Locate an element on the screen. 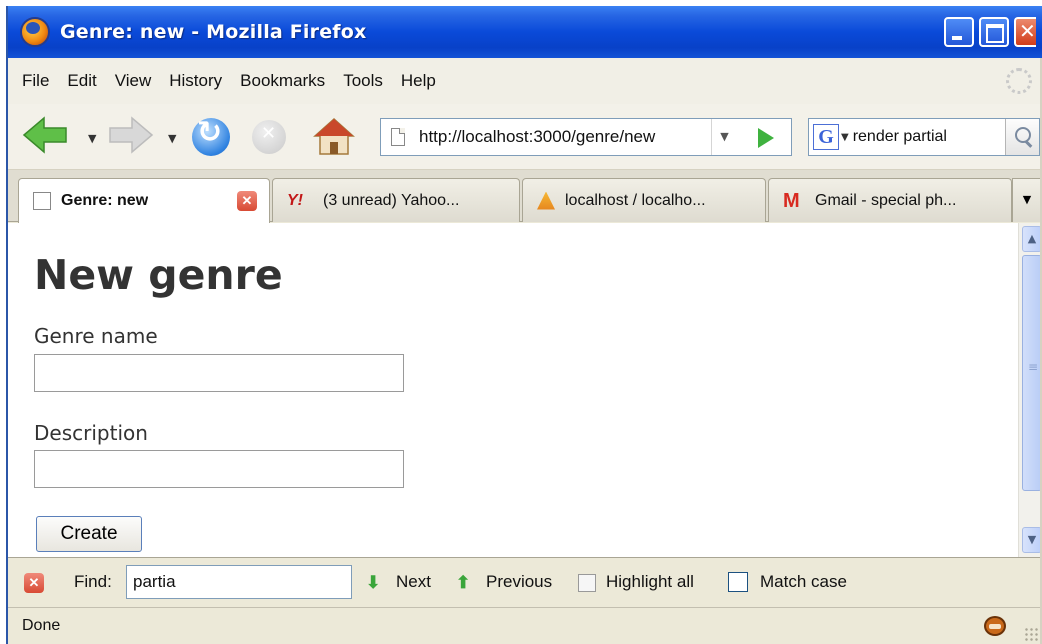 This screenshot has height=644, width=1042. back-arrow-icon is located at coordinates (45, 135).